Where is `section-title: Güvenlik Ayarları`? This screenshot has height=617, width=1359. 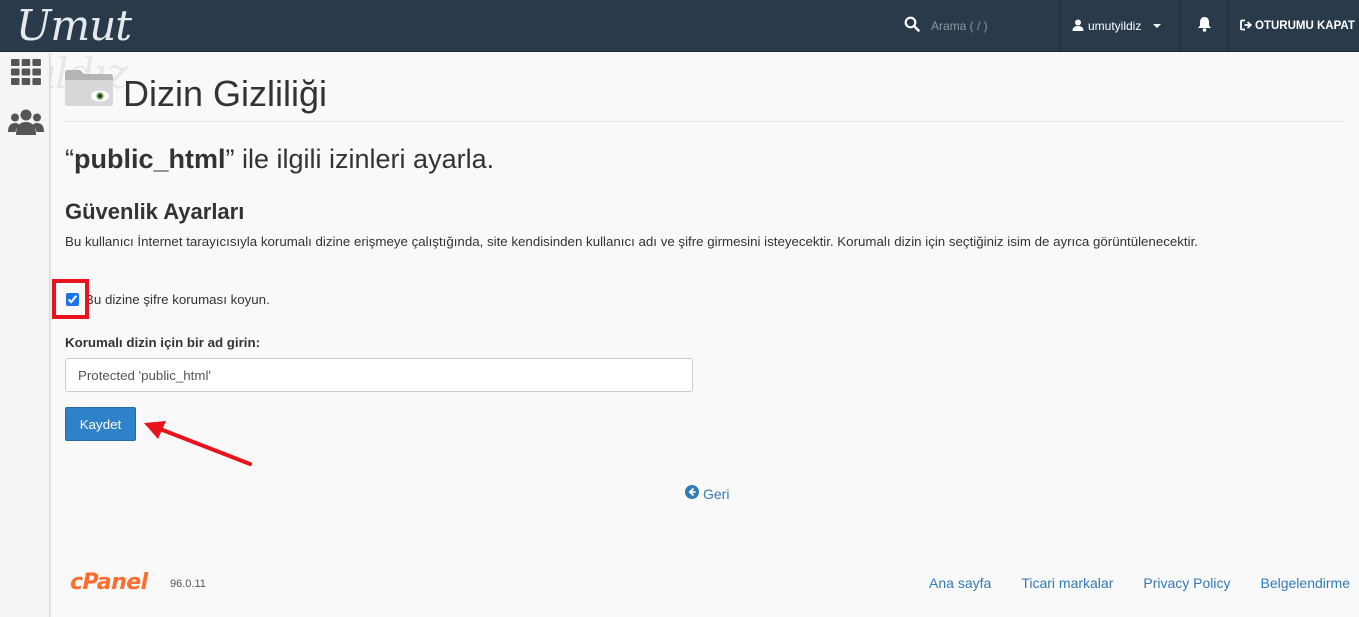
section-title: Güvenlik Ayarları is located at coordinates (155, 211).